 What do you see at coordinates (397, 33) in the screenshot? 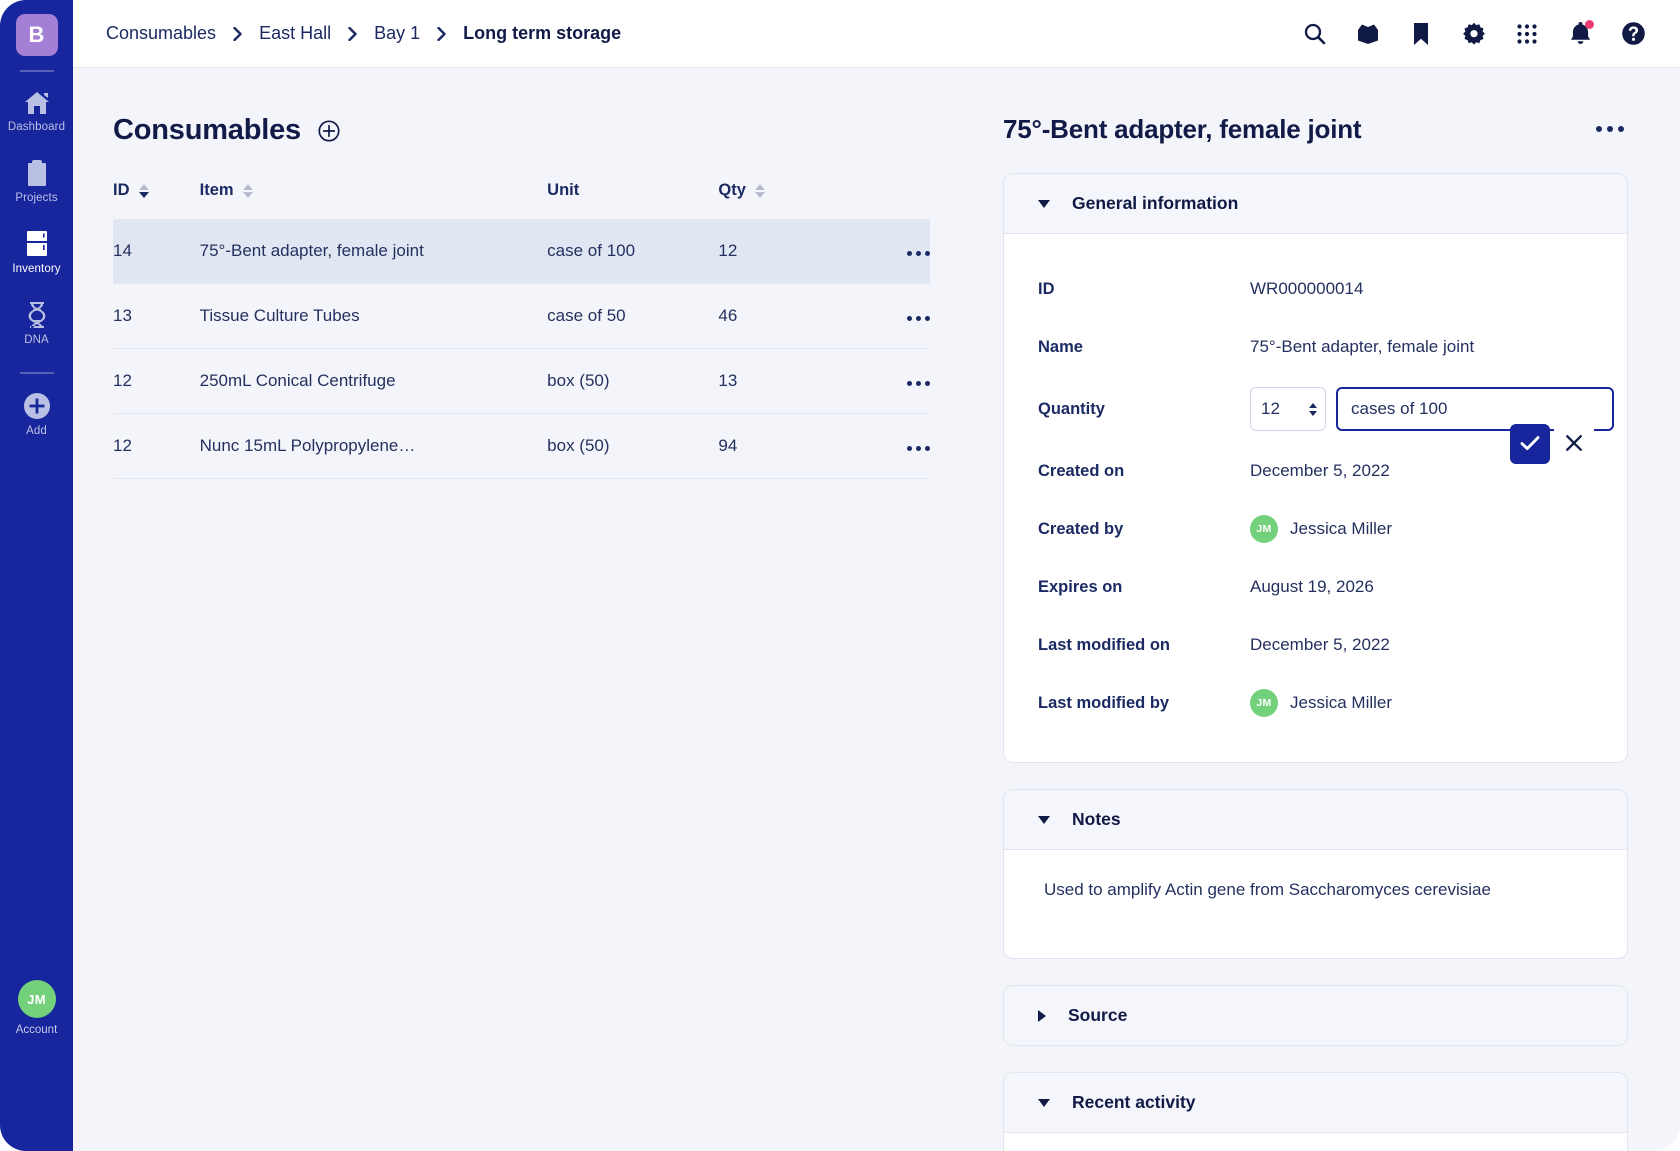
I see `breadcrumb-item-bay-1: Bay 1` at bounding box center [397, 33].